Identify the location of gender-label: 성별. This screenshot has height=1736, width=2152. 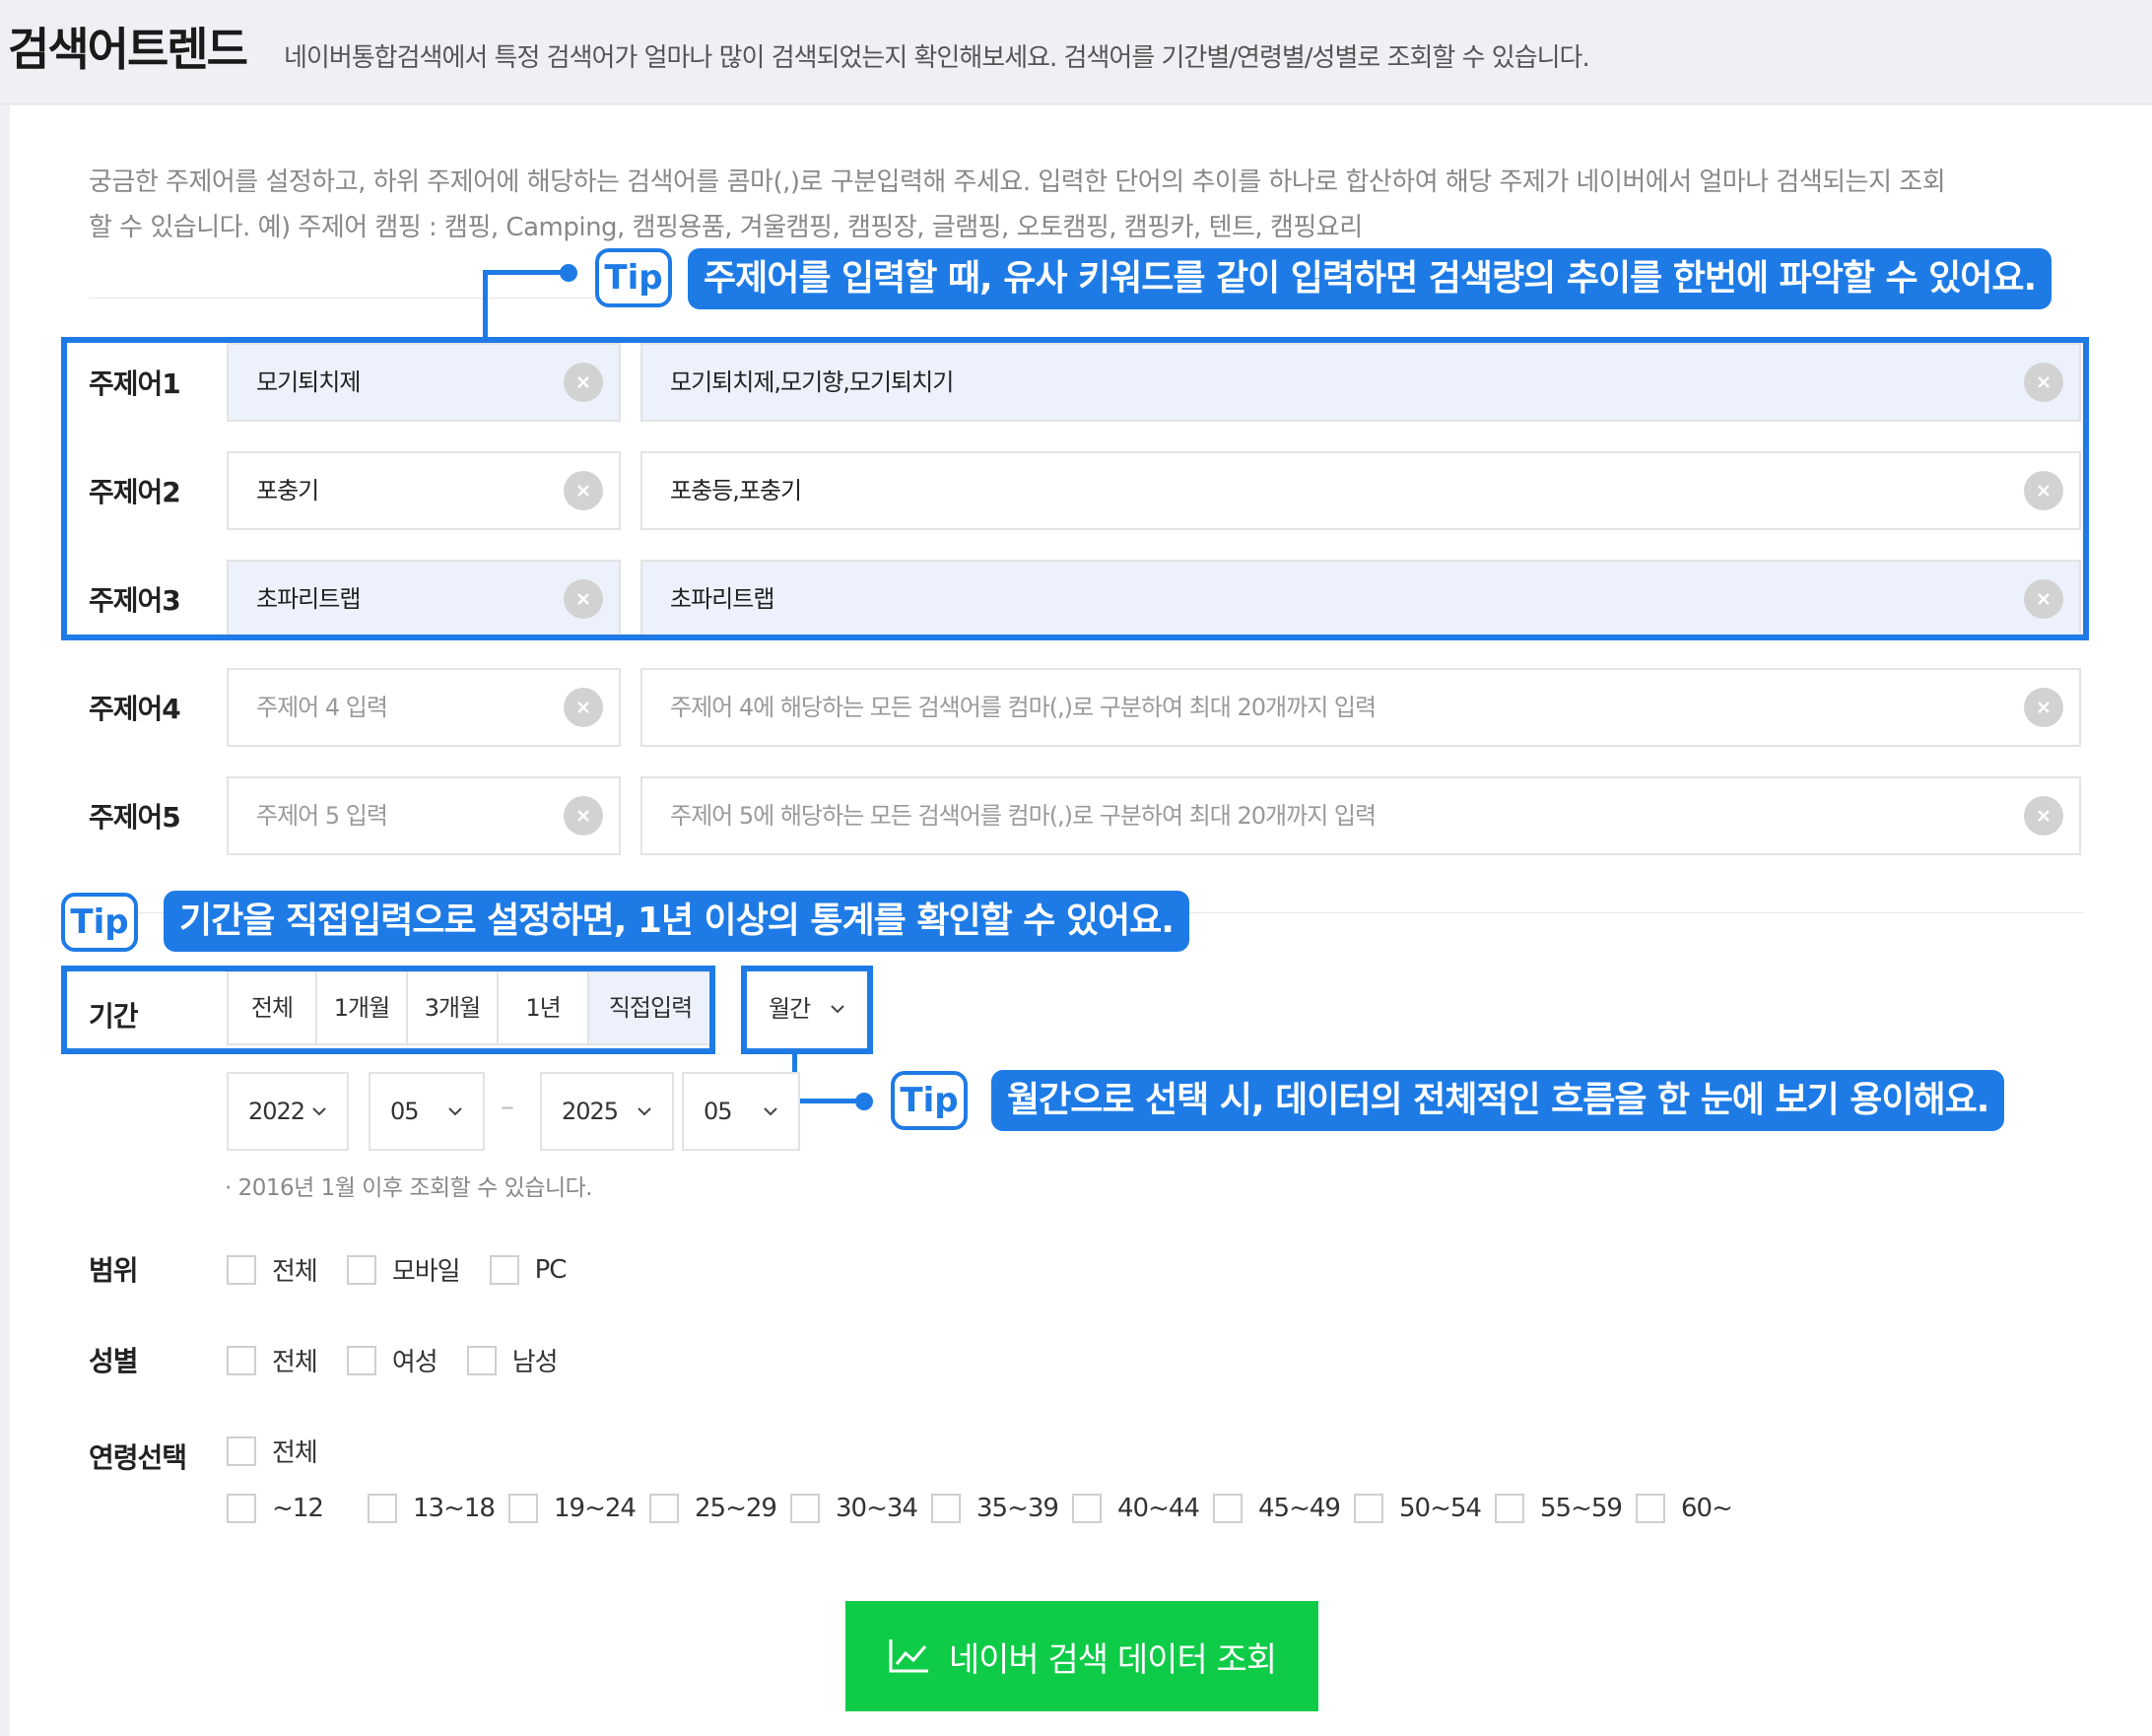
(114, 1361).